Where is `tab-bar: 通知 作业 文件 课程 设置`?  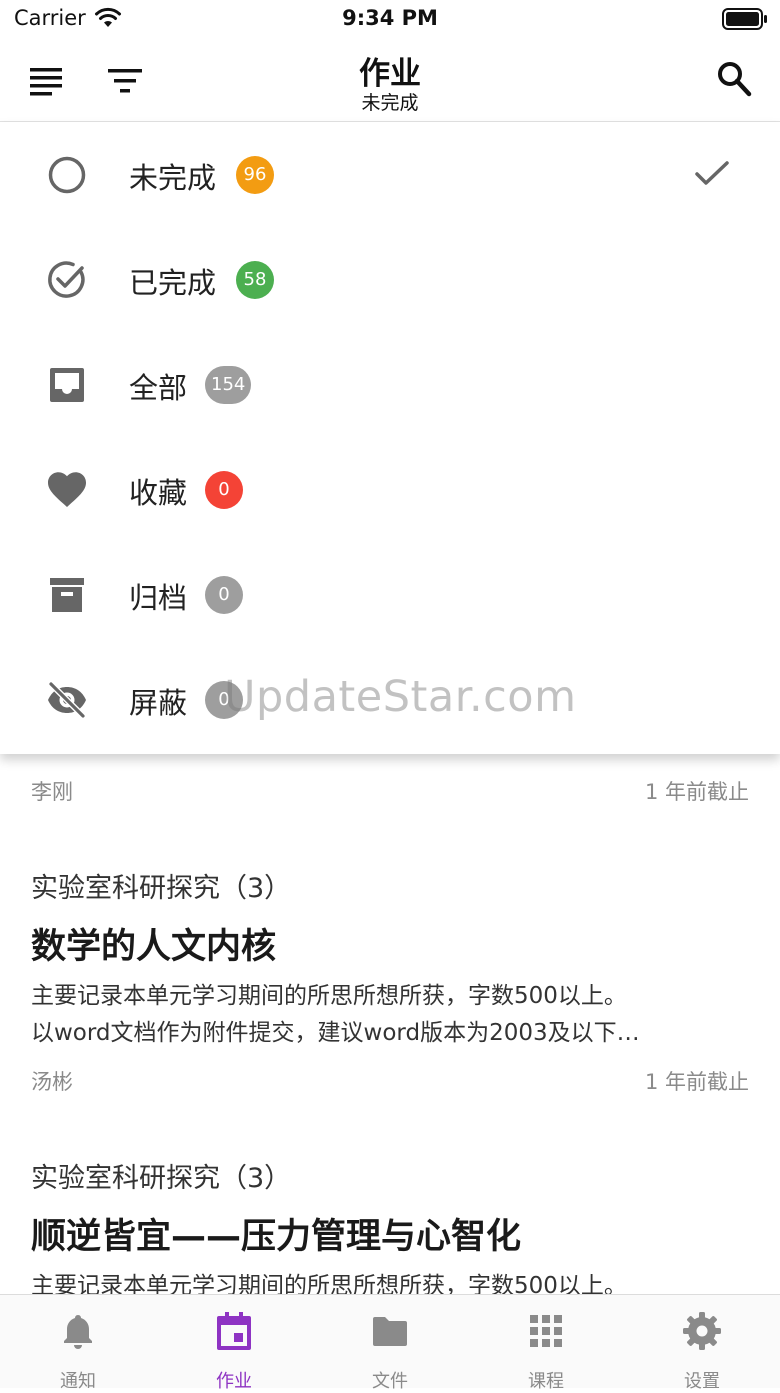
tab-bar: 通知 作业 文件 课程 设置 is located at coordinates (390, 1343).